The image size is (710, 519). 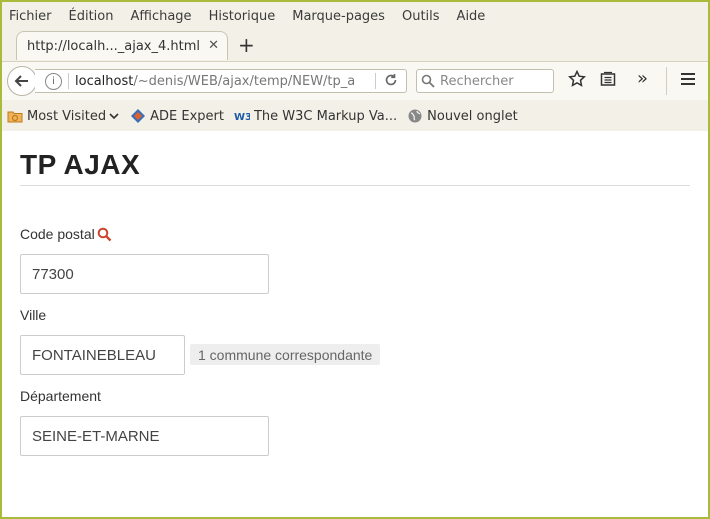 I want to click on search-bar: Rechercher, so click(x=485, y=81).